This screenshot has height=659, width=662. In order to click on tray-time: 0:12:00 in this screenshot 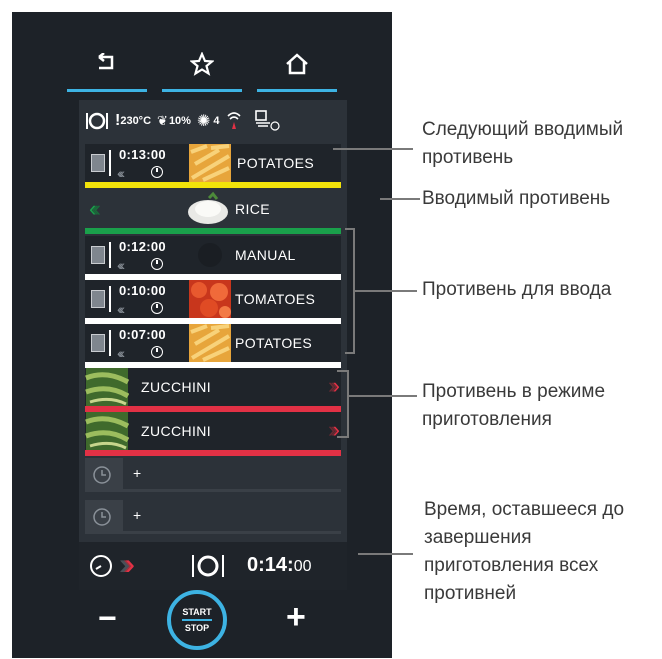, I will do `click(142, 246)`.